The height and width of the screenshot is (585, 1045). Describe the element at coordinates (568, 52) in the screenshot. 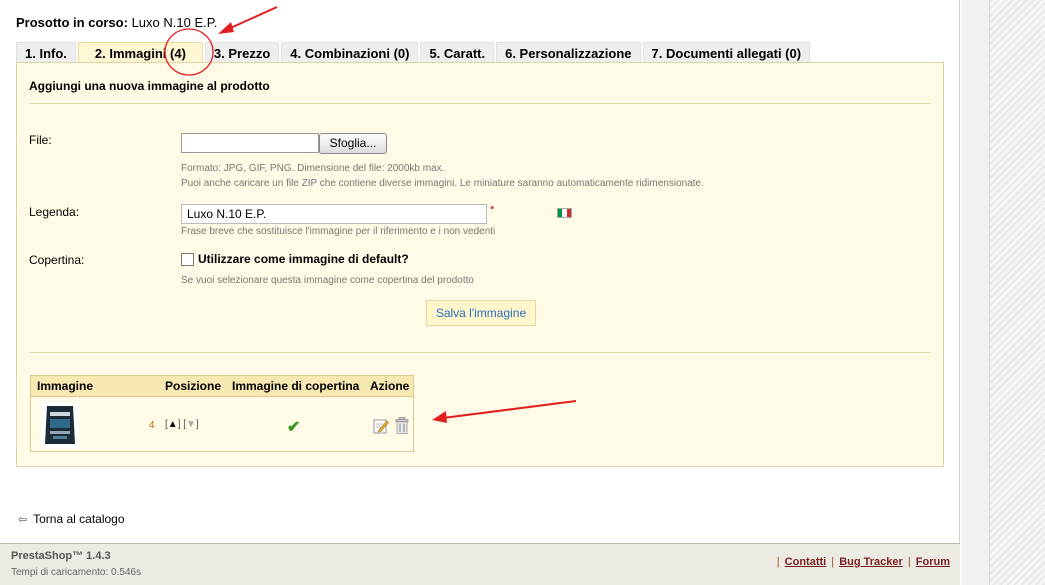

I see `tab-customization: 6. Personalizzazione` at that location.